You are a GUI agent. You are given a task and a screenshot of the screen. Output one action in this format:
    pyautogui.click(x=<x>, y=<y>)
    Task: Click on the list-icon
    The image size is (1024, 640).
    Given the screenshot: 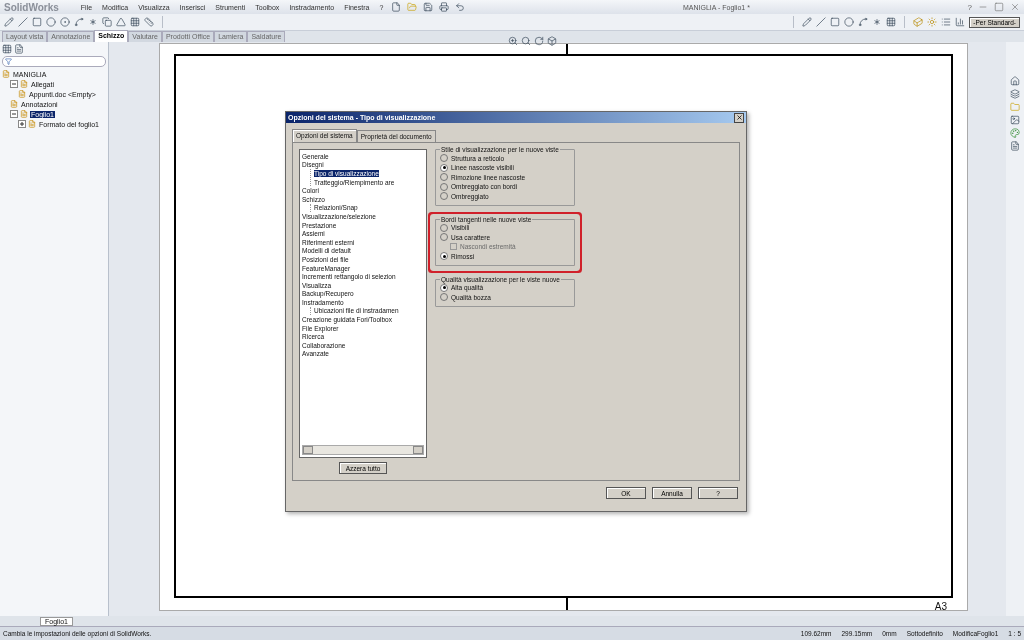 What is the action you would take?
    pyautogui.click(x=946, y=22)
    